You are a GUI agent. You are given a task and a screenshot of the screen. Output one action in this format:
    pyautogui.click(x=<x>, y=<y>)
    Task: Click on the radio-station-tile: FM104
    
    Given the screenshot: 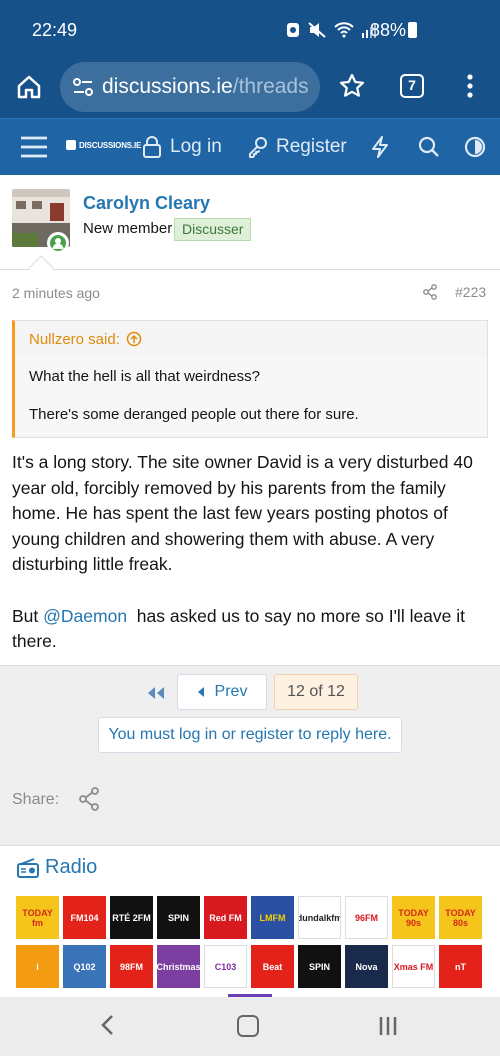 What is the action you would take?
    pyautogui.click(x=84, y=917)
    